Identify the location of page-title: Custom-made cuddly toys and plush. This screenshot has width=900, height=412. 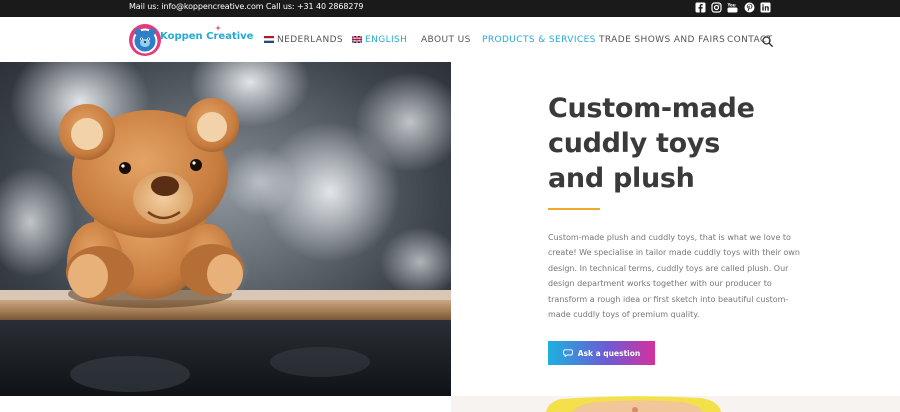
(651, 143).